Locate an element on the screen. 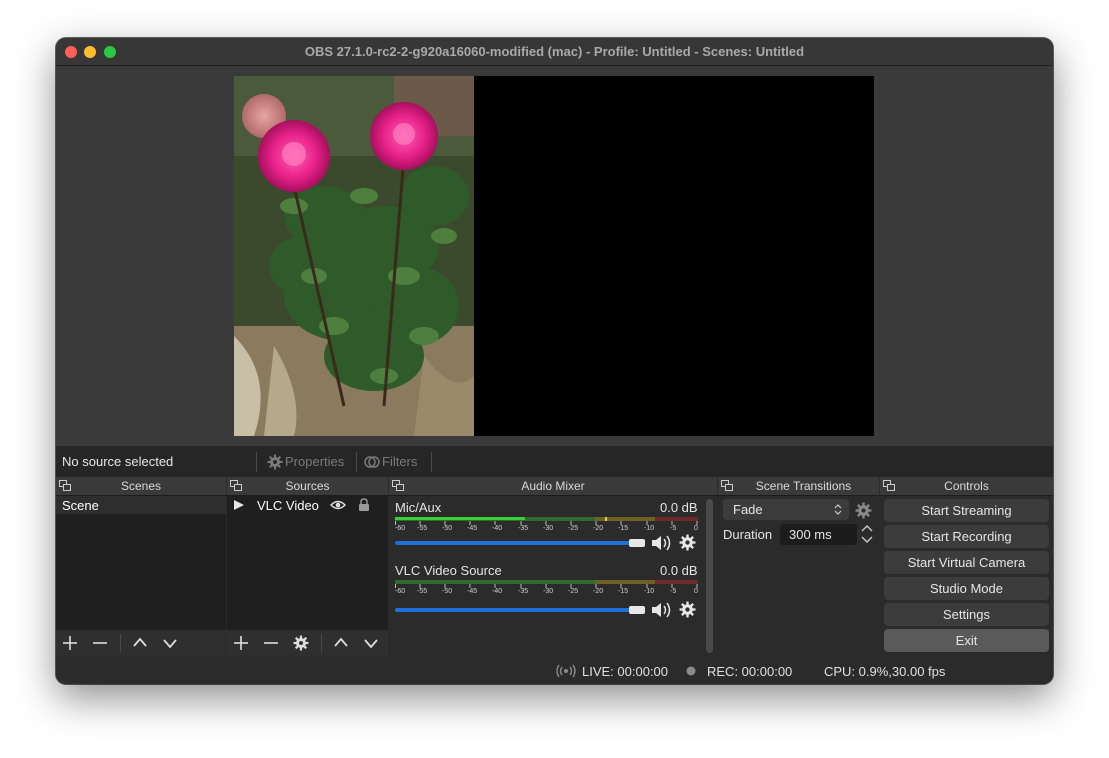 This screenshot has width=1109, height=758. audio-mixer-scrollbar is located at coordinates (709, 576).